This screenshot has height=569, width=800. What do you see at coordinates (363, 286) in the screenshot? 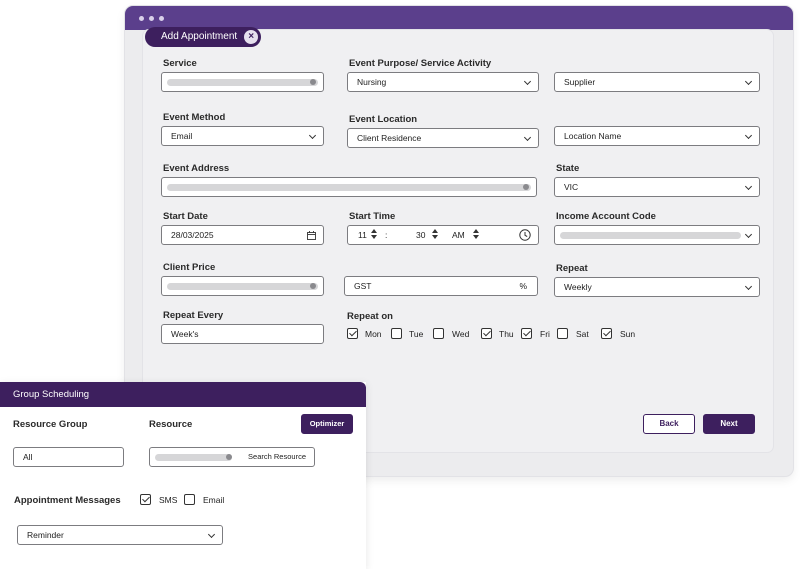
I see `gst-value: GST` at bounding box center [363, 286].